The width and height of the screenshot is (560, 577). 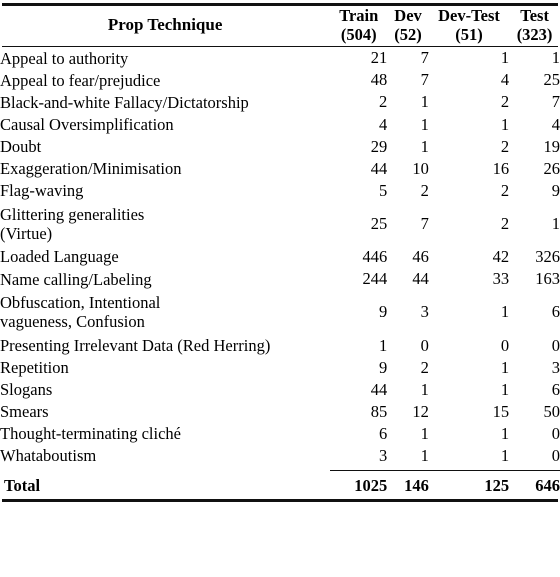 I want to click on row-value-test: 4, so click(x=555, y=124).